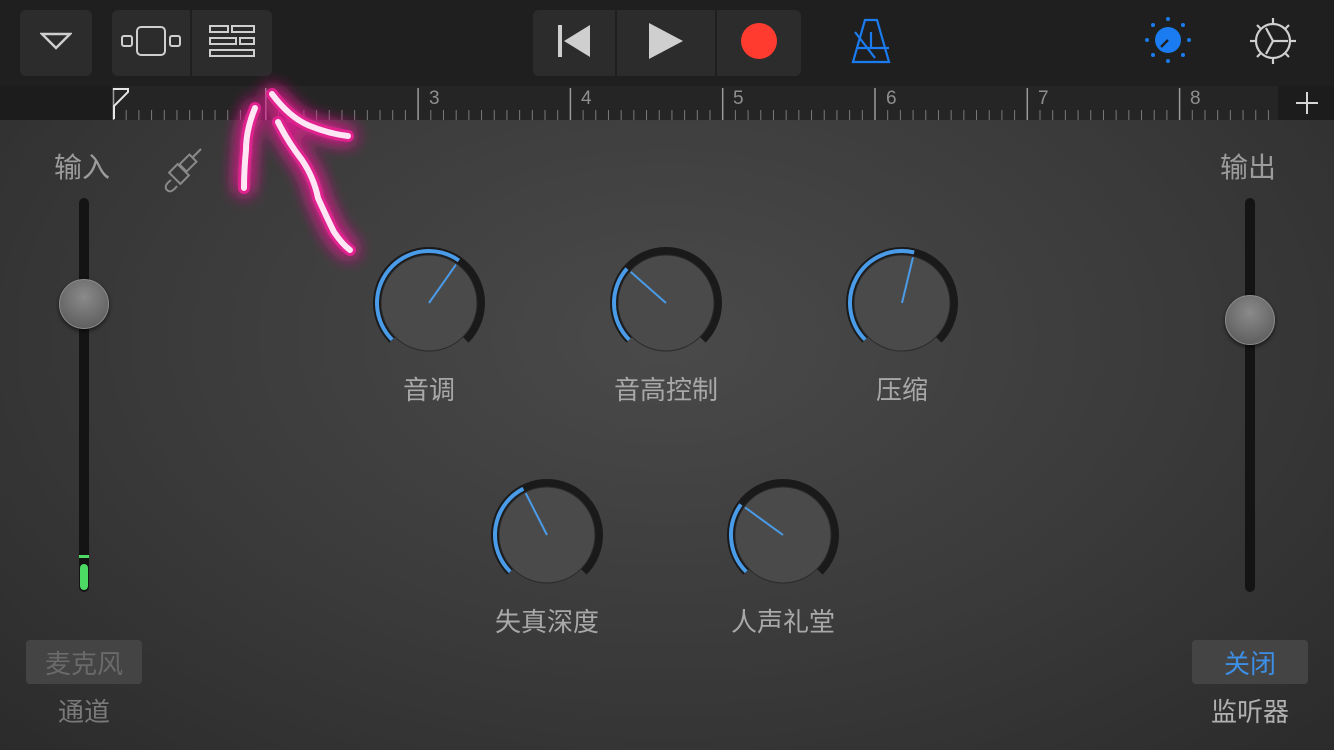 This screenshot has width=1334, height=750. Describe the element at coordinates (690, 104) in the screenshot. I see `ruler-ticks` at that location.